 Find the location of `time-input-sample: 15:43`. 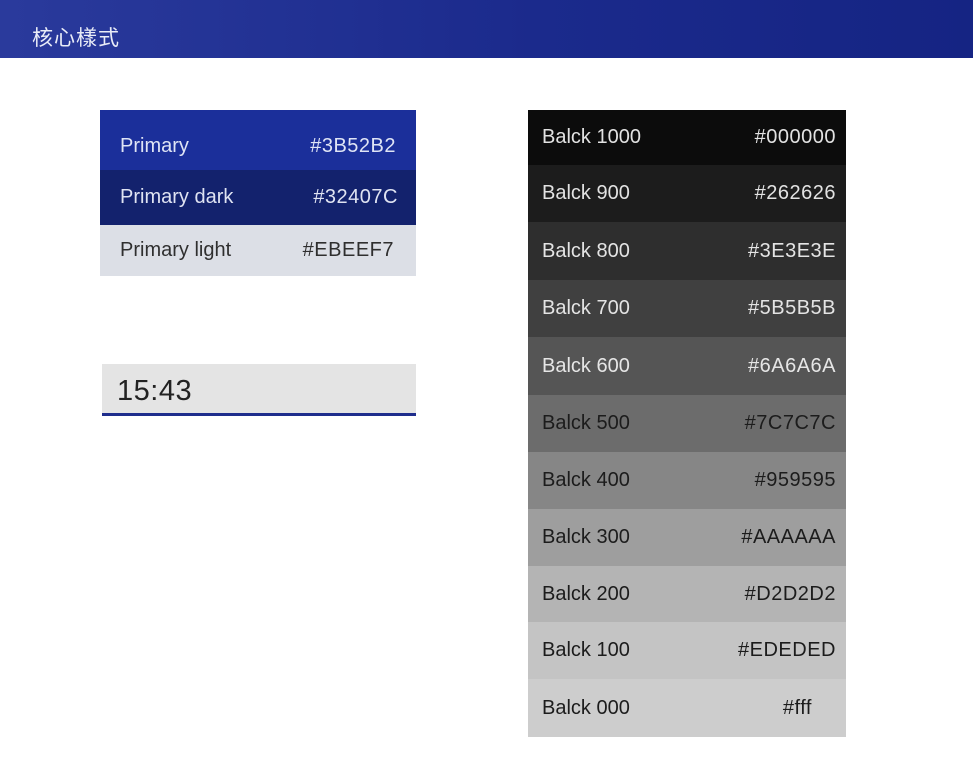

time-input-sample: 15:43 is located at coordinates (259, 390).